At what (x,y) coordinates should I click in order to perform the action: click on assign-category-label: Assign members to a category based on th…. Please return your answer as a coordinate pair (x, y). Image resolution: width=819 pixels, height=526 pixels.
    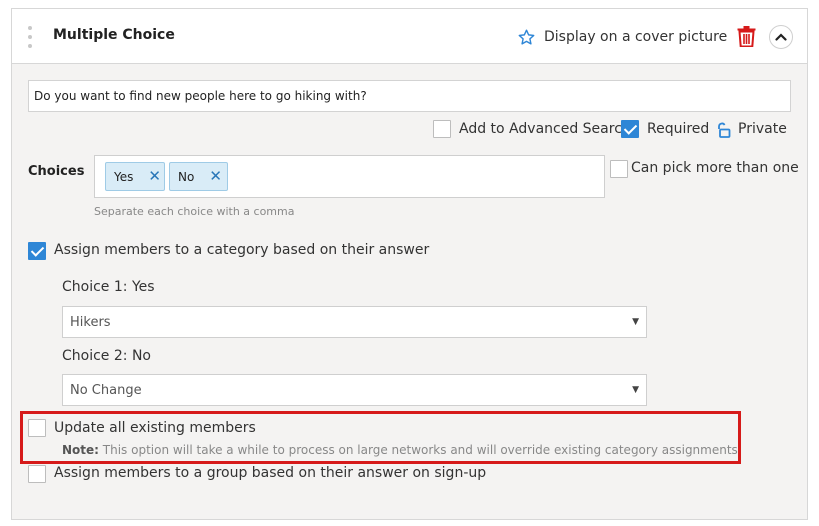
    Looking at the image, I should click on (242, 250).